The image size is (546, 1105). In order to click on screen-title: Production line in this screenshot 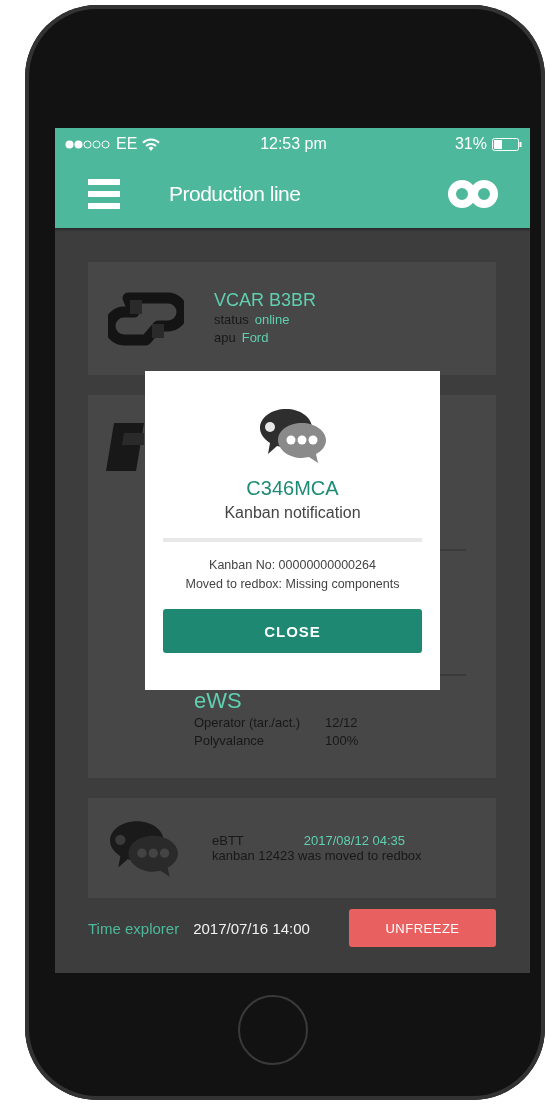, I will do `click(235, 194)`.